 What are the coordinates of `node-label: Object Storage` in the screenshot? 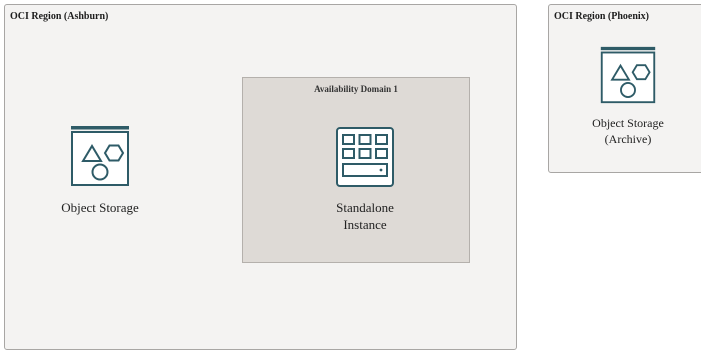 It's located at (100, 207).